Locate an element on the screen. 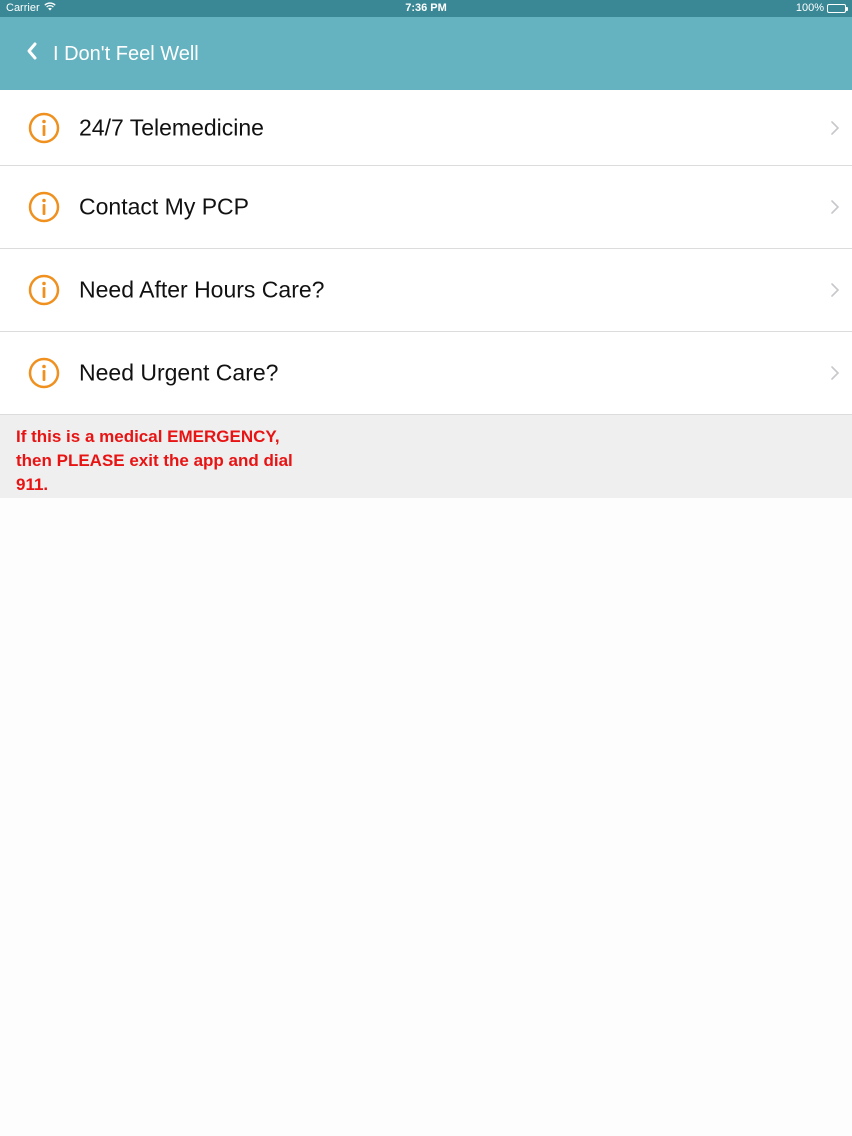  menu-item-after-hours-care: Need After Hours Care? is located at coordinates (426, 290).